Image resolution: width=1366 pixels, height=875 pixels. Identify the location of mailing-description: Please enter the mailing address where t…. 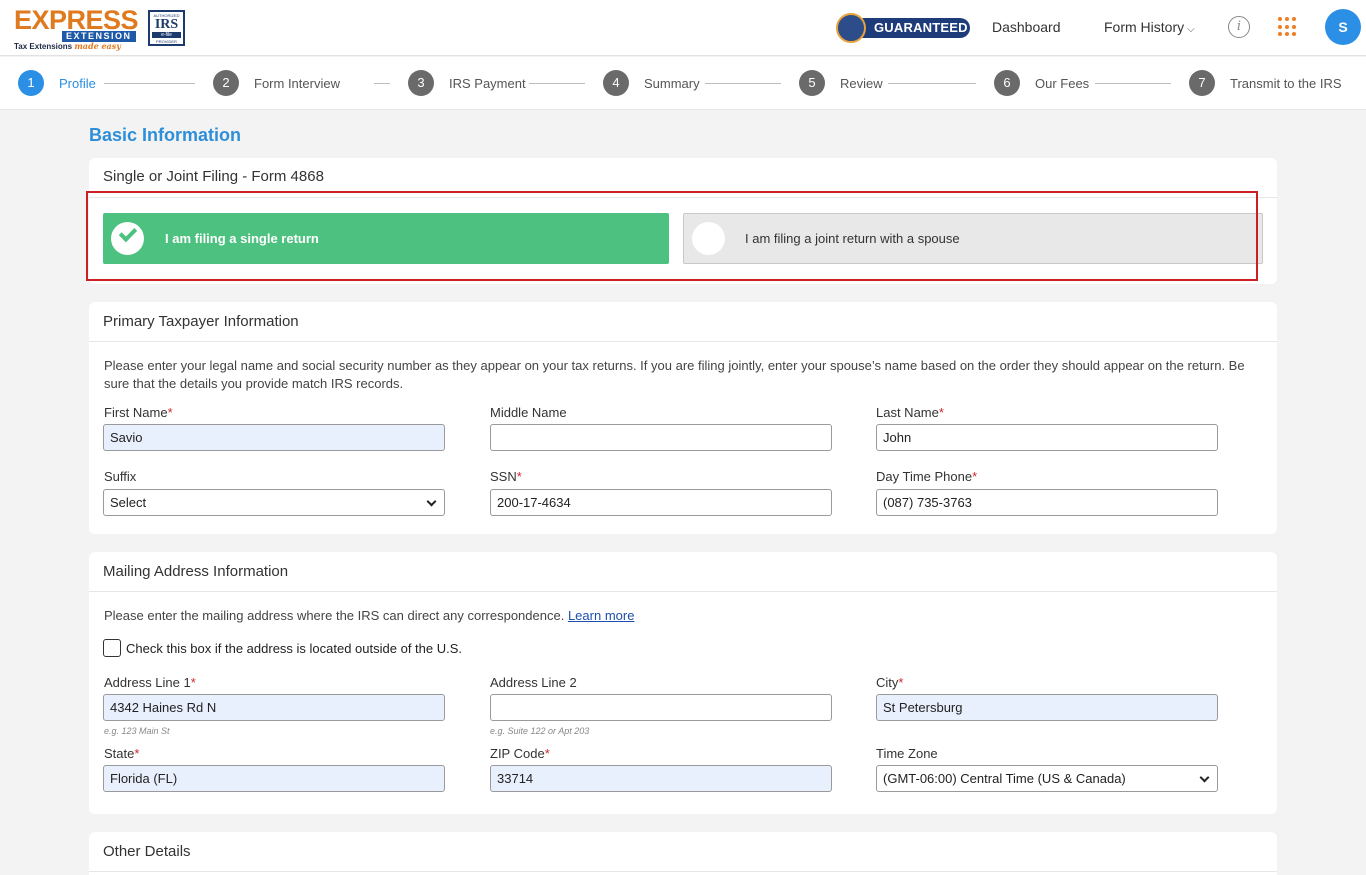
(369, 615).